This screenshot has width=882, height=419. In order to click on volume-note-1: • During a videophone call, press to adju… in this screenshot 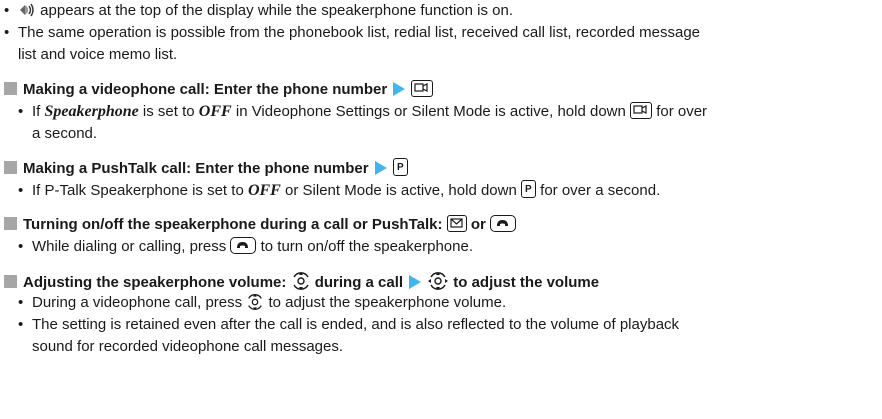, I will do `click(262, 305)`.